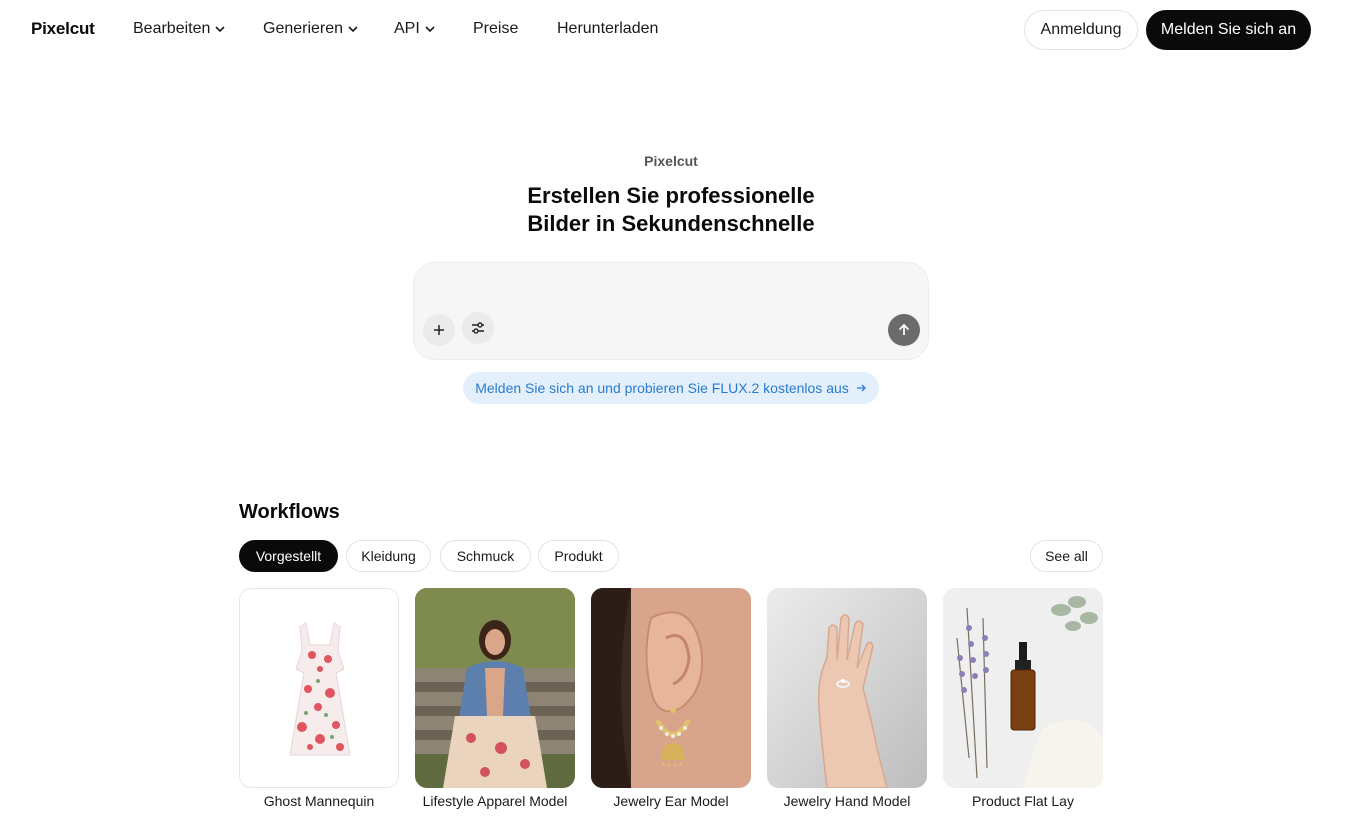 The height and width of the screenshot is (834, 1360). I want to click on nav-item-api: API, so click(415, 29).